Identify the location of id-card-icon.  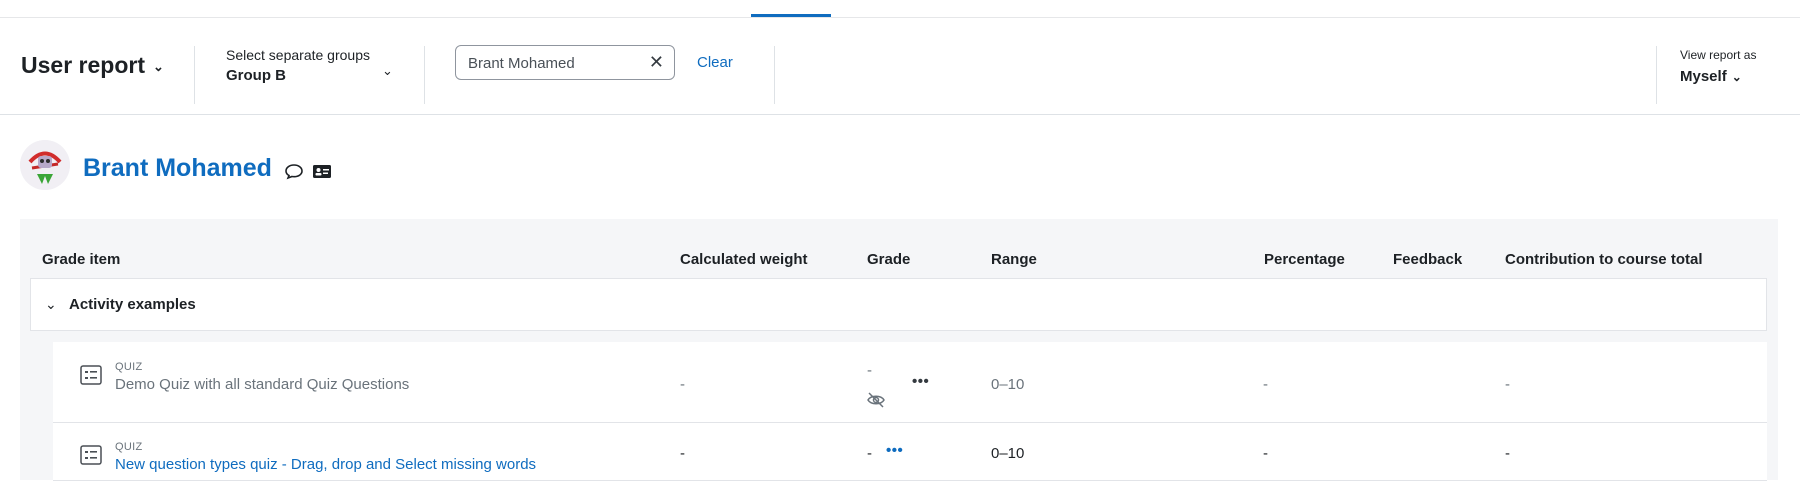
(322, 171).